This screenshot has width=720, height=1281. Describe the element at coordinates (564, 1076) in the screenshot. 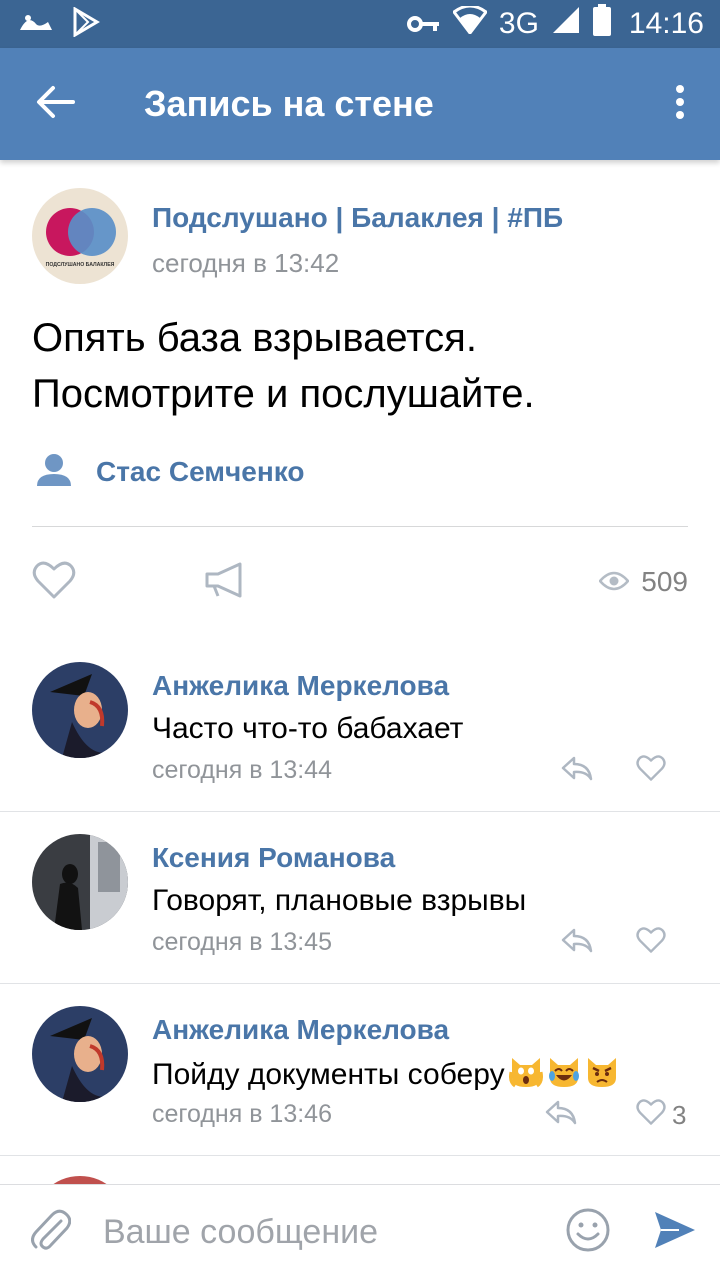

I see `tears-of-joy-cat-emoji` at that location.